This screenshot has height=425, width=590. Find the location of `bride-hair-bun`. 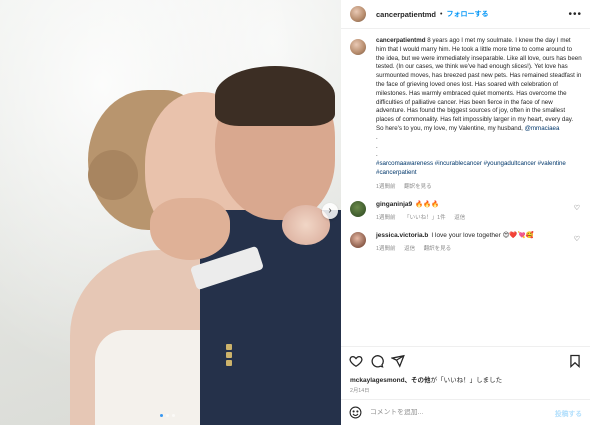

bride-hair-bun is located at coordinates (113, 175).